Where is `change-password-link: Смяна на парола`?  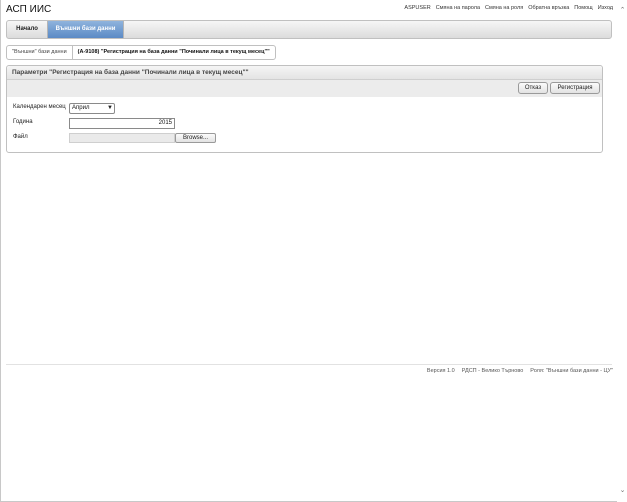
change-password-link: Смяна на парола is located at coordinates (458, 8).